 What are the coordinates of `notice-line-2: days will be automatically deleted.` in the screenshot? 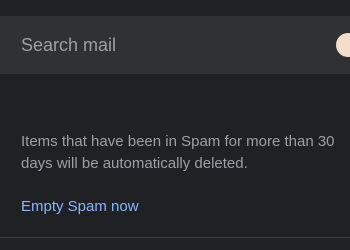 It's located at (134, 163).